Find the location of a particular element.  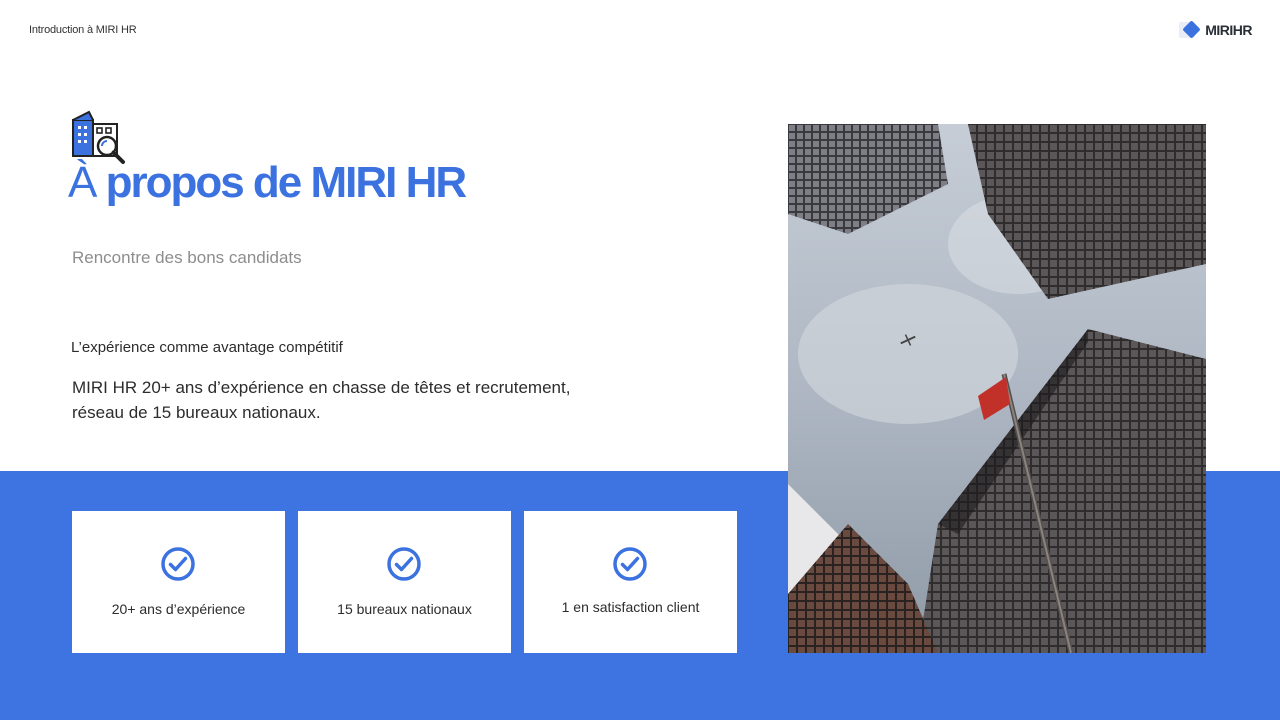

card-label: 20+ ans d’expérience is located at coordinates (178, 609).